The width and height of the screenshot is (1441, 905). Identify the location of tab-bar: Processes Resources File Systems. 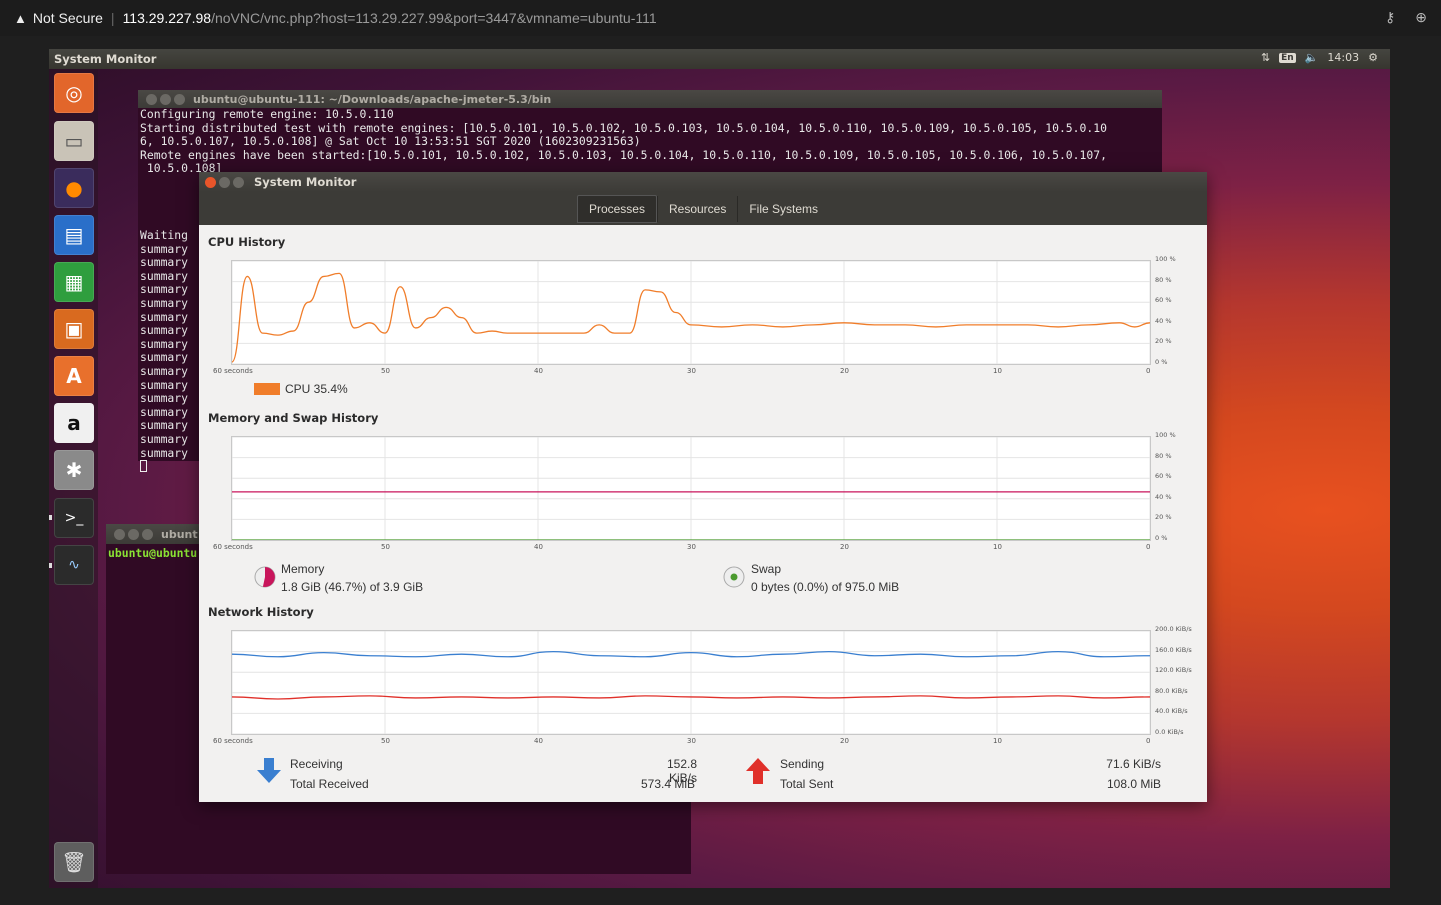
(703, 208).